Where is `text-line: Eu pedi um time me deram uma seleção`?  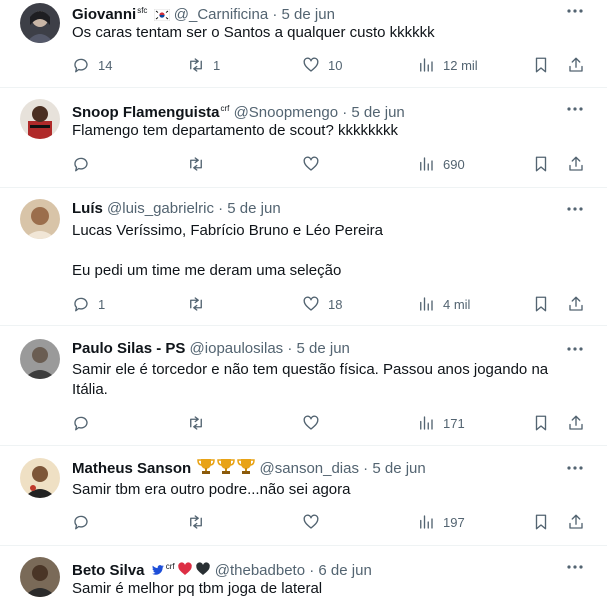
text-line: Eu pedi um time me deram uma seleção is located at coordinates (207, 270).